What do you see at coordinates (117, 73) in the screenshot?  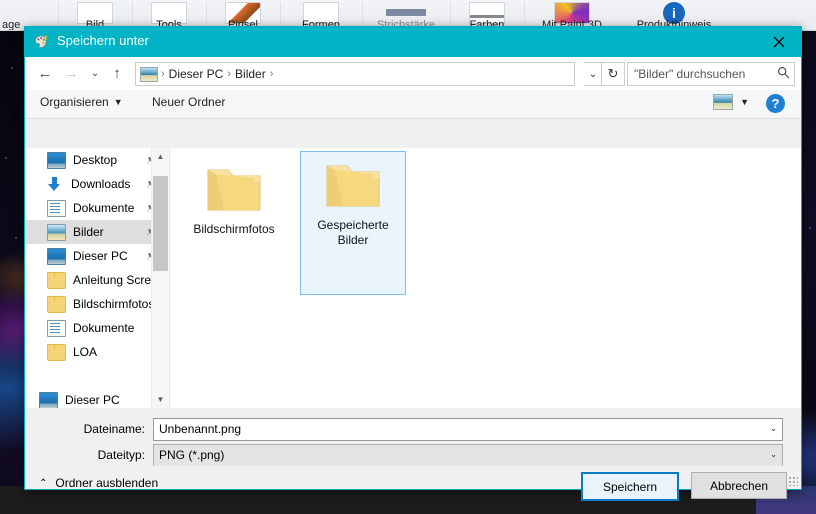 I see `arrow-up-icon: ↑` at bounding box center [117, 73].